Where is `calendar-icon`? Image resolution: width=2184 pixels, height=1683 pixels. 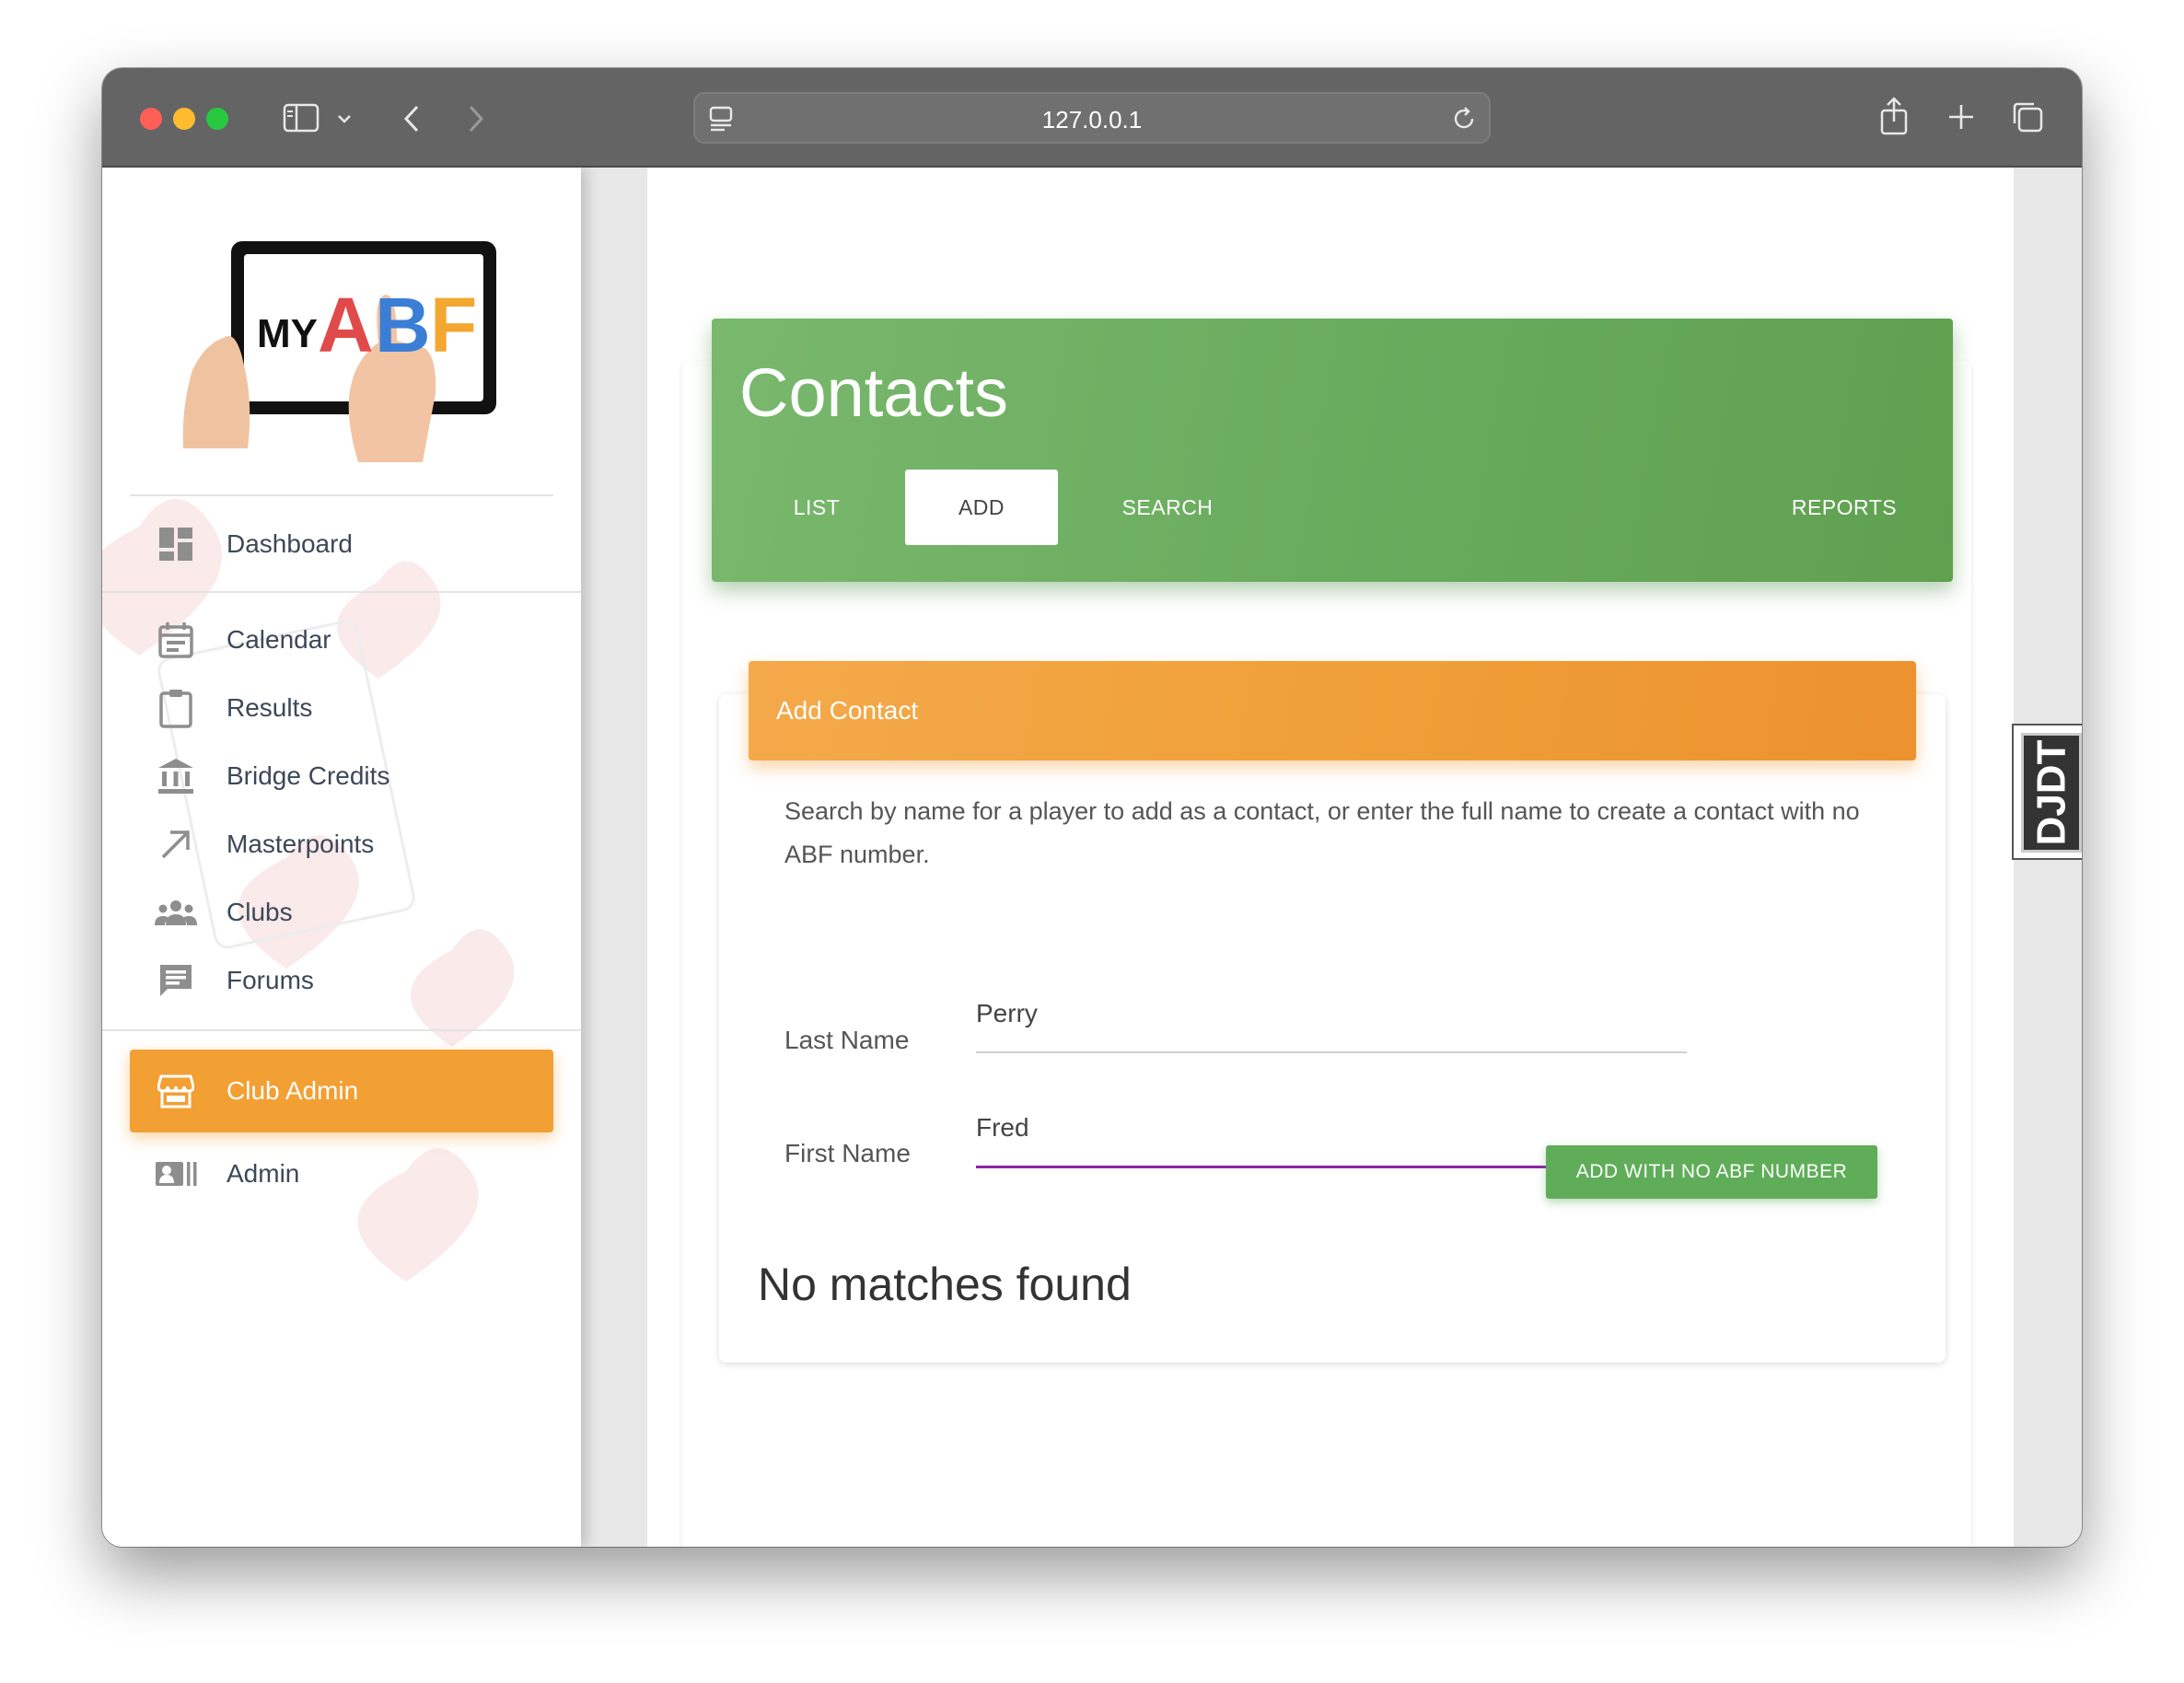 calendar-icon is located at coordinates (176, 640).